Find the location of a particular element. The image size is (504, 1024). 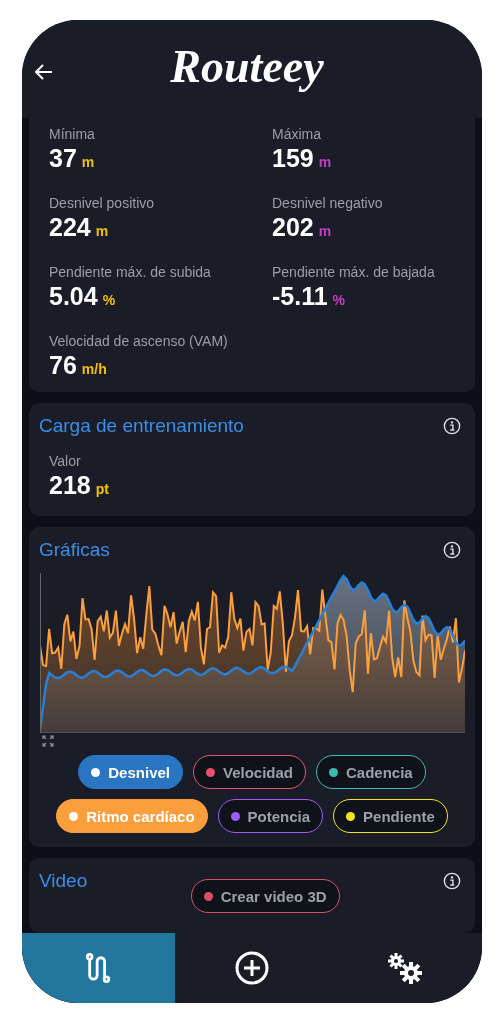

section-title: Gráficas is located at coordinates (74, 550).